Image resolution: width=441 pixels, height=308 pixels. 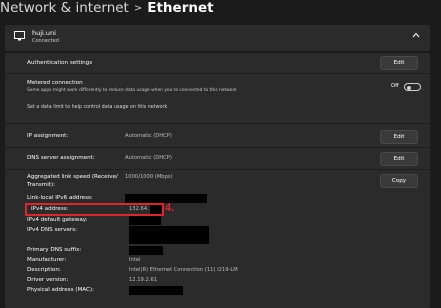 I want to click on metered-toggle-state: Off, so click(x=395, y=86).